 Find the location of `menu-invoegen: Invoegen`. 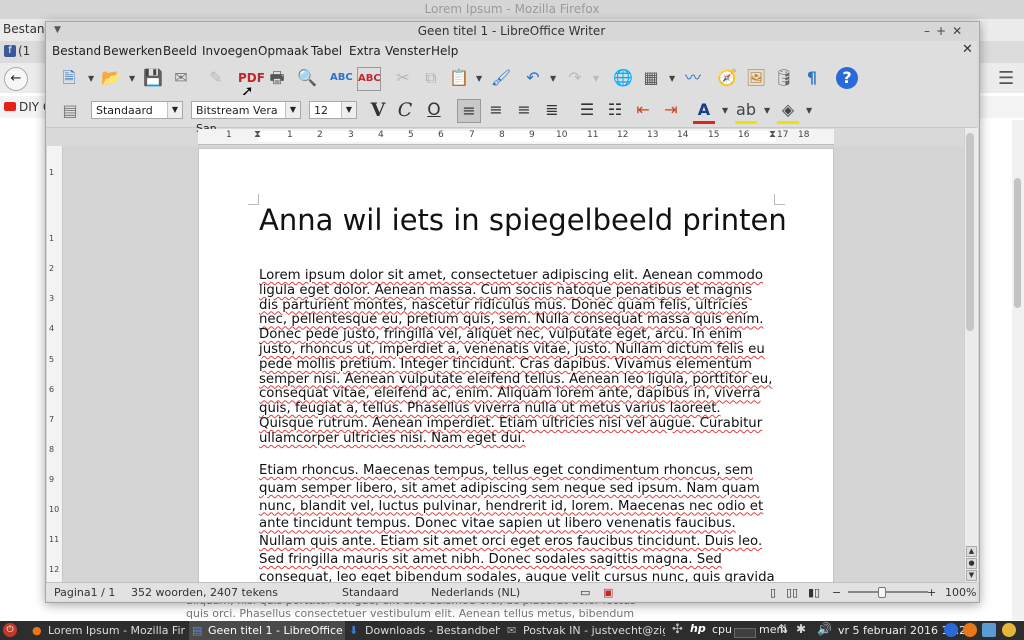

menu-invoegen: Invoegen is located at coordinates (230, 51).